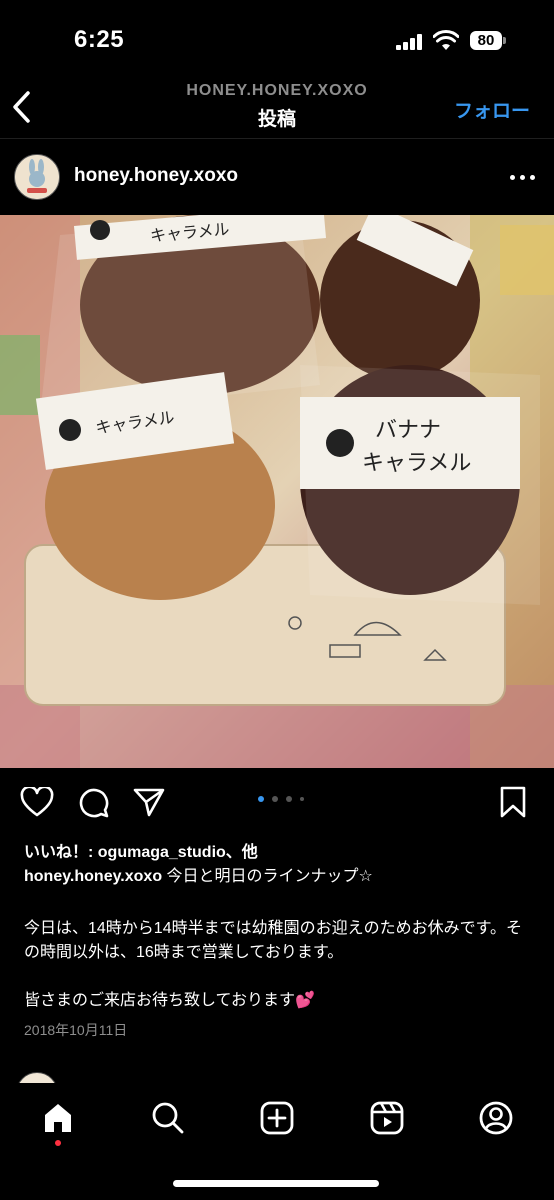 Image resolution: width=554 pixels, height=1200 pixels. I want to click on profile-icon, so click(496, 1118).